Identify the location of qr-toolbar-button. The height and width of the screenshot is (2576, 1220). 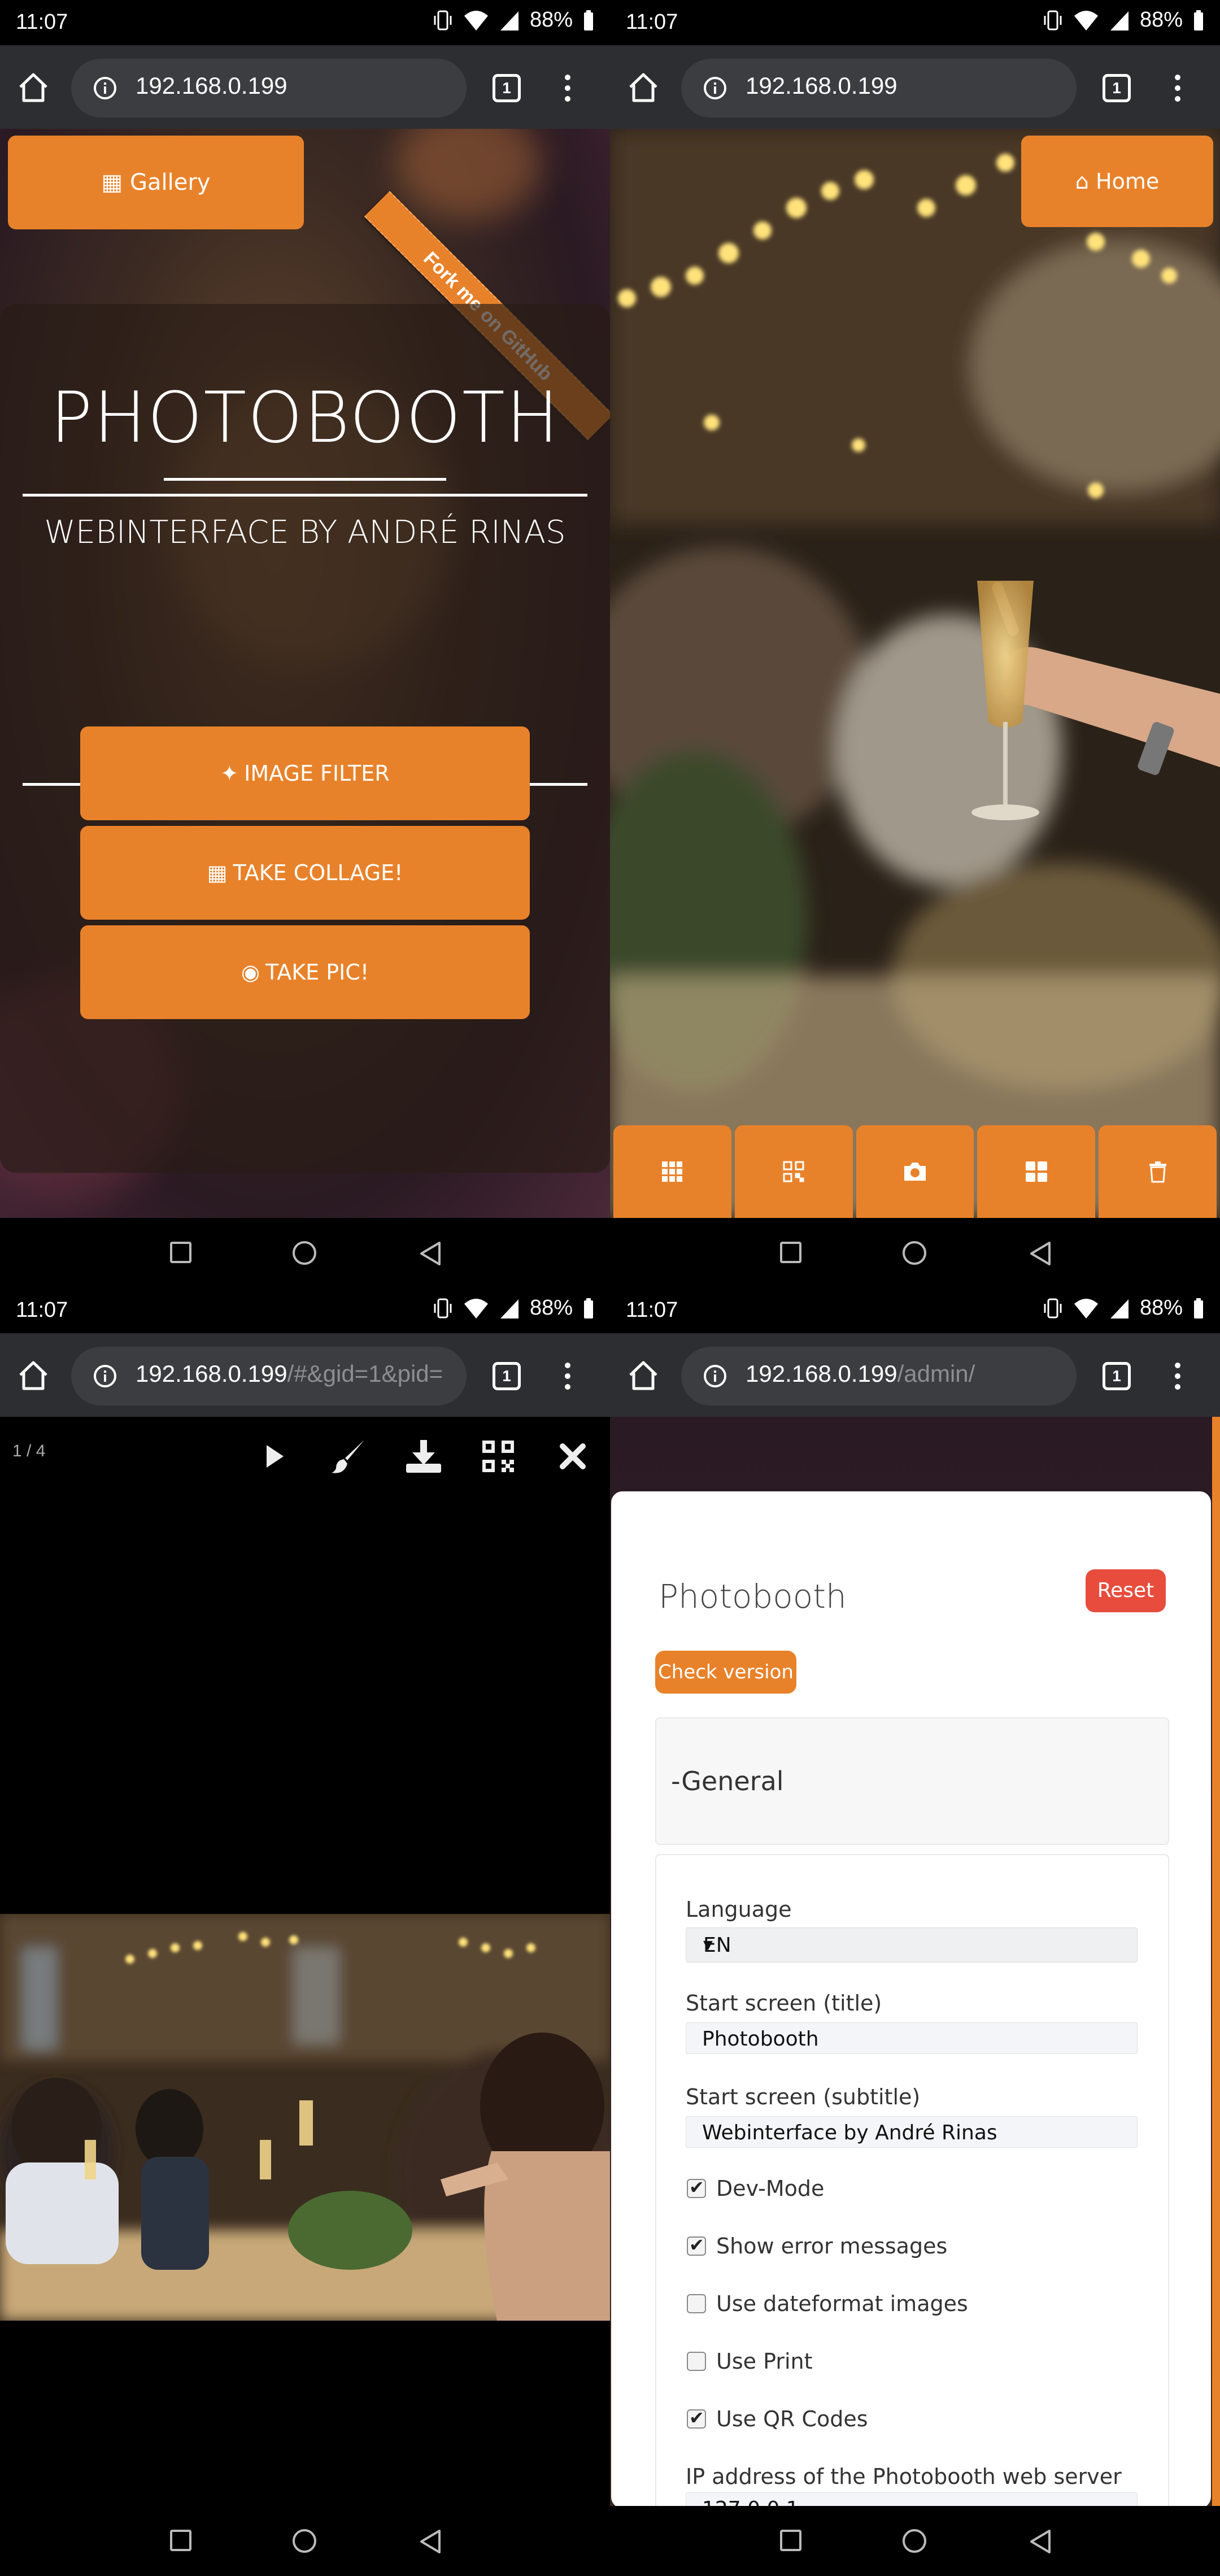
(793, 1171).